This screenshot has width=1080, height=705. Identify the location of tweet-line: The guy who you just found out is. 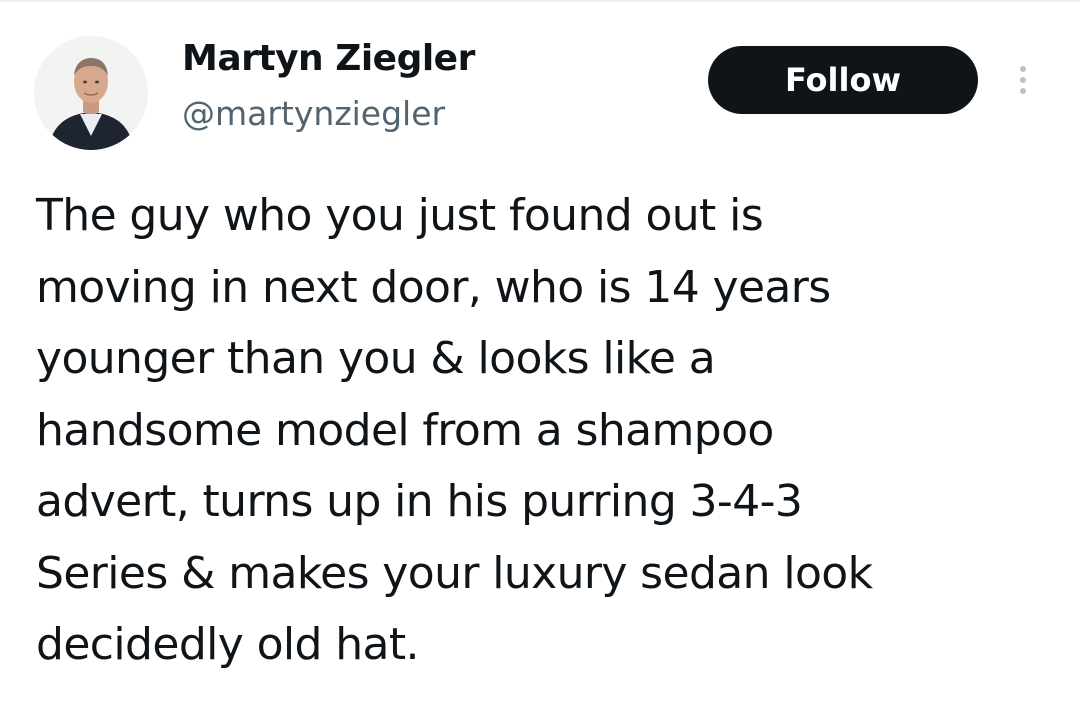
(400, 215).